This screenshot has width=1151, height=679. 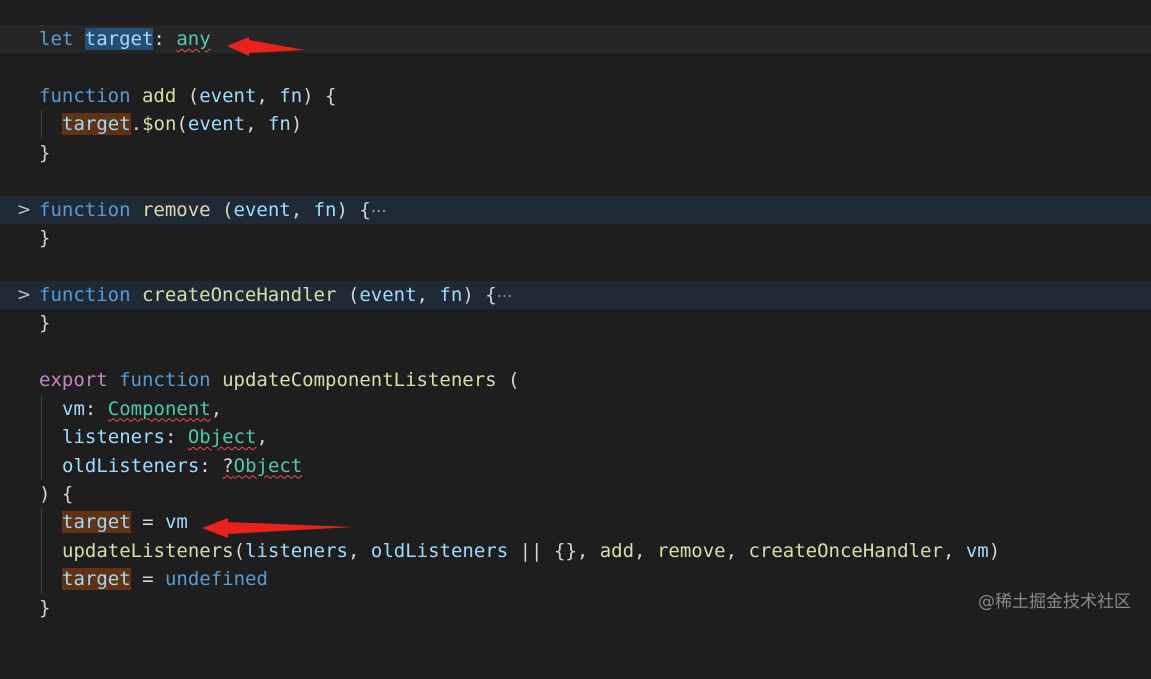 What do you see at coordinates (56, 494) in the screenshot?
I see `line-content: ) {` at bounding box center [56, 494].